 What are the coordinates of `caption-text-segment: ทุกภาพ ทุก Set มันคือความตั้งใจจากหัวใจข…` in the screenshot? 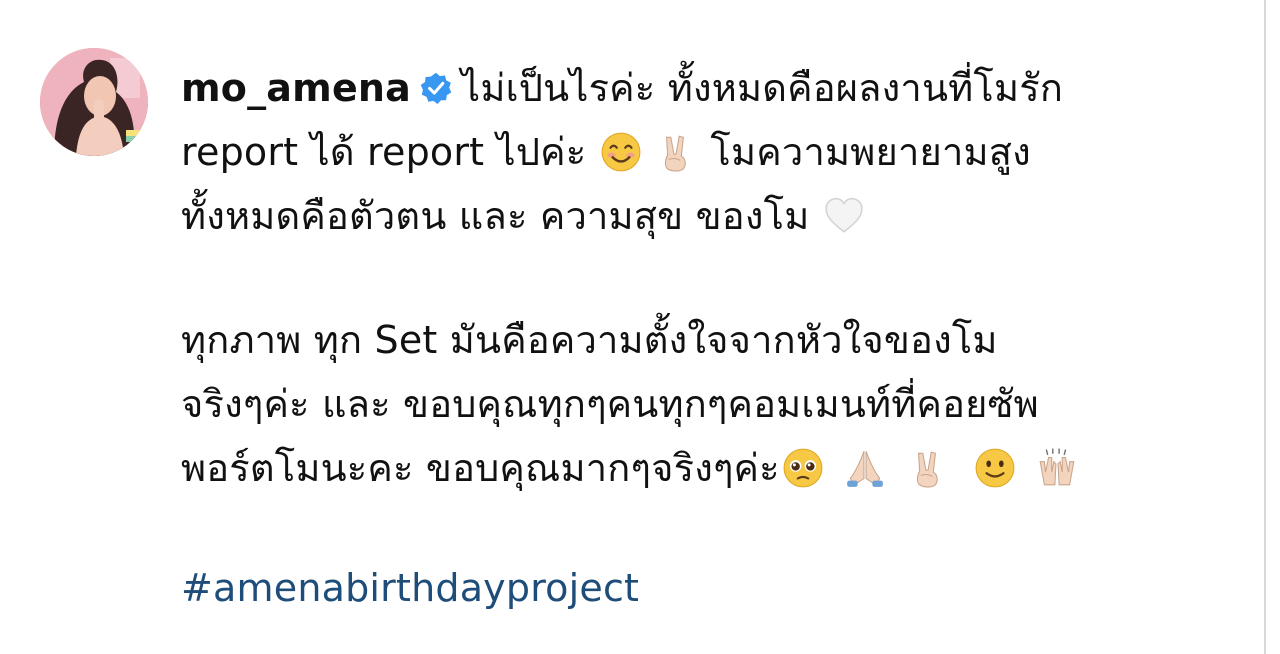 It's located at (589, 340).